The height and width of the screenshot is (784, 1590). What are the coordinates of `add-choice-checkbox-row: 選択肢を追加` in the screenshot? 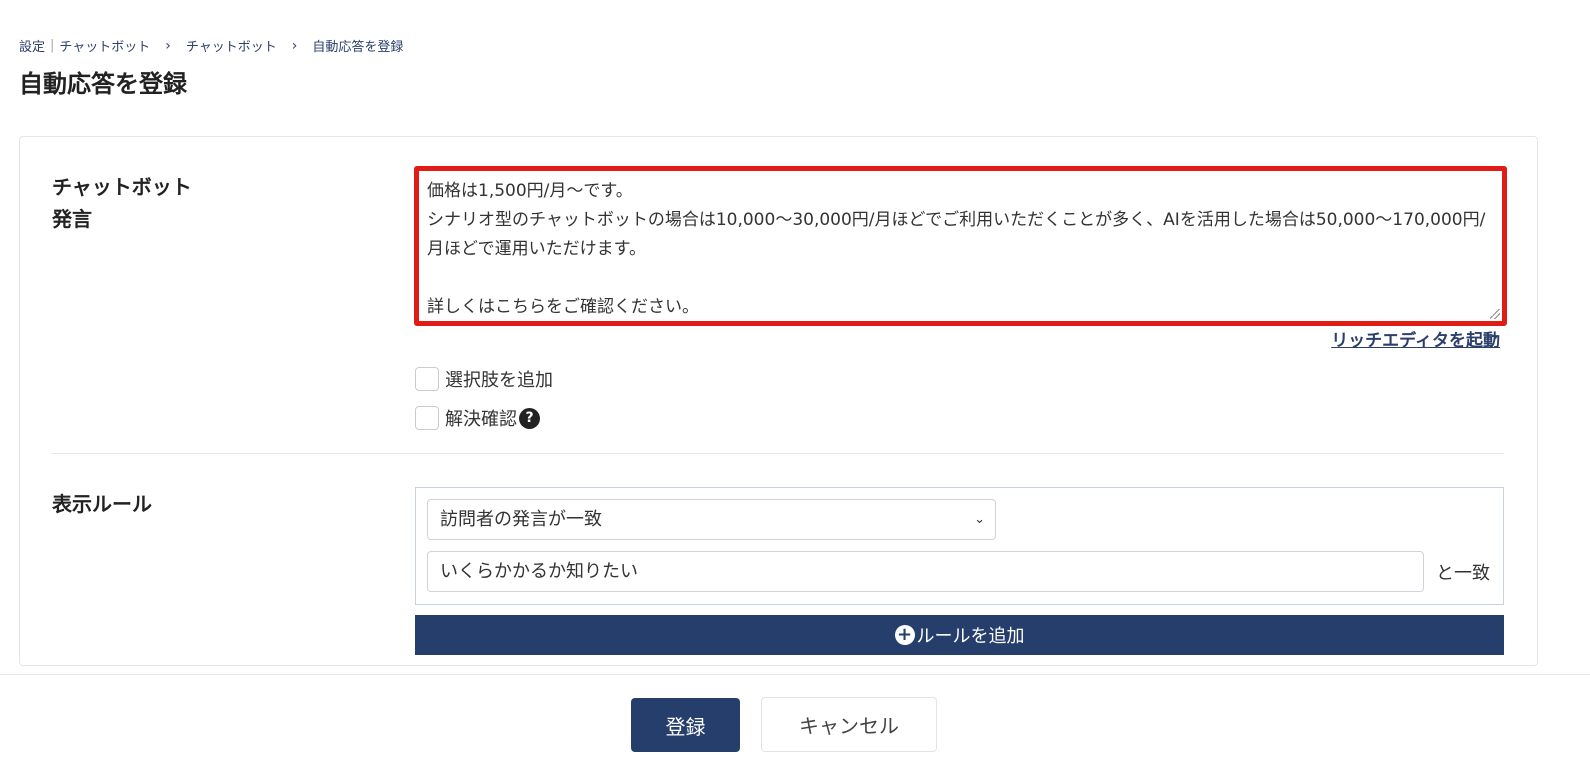 It's located at (484, 379).